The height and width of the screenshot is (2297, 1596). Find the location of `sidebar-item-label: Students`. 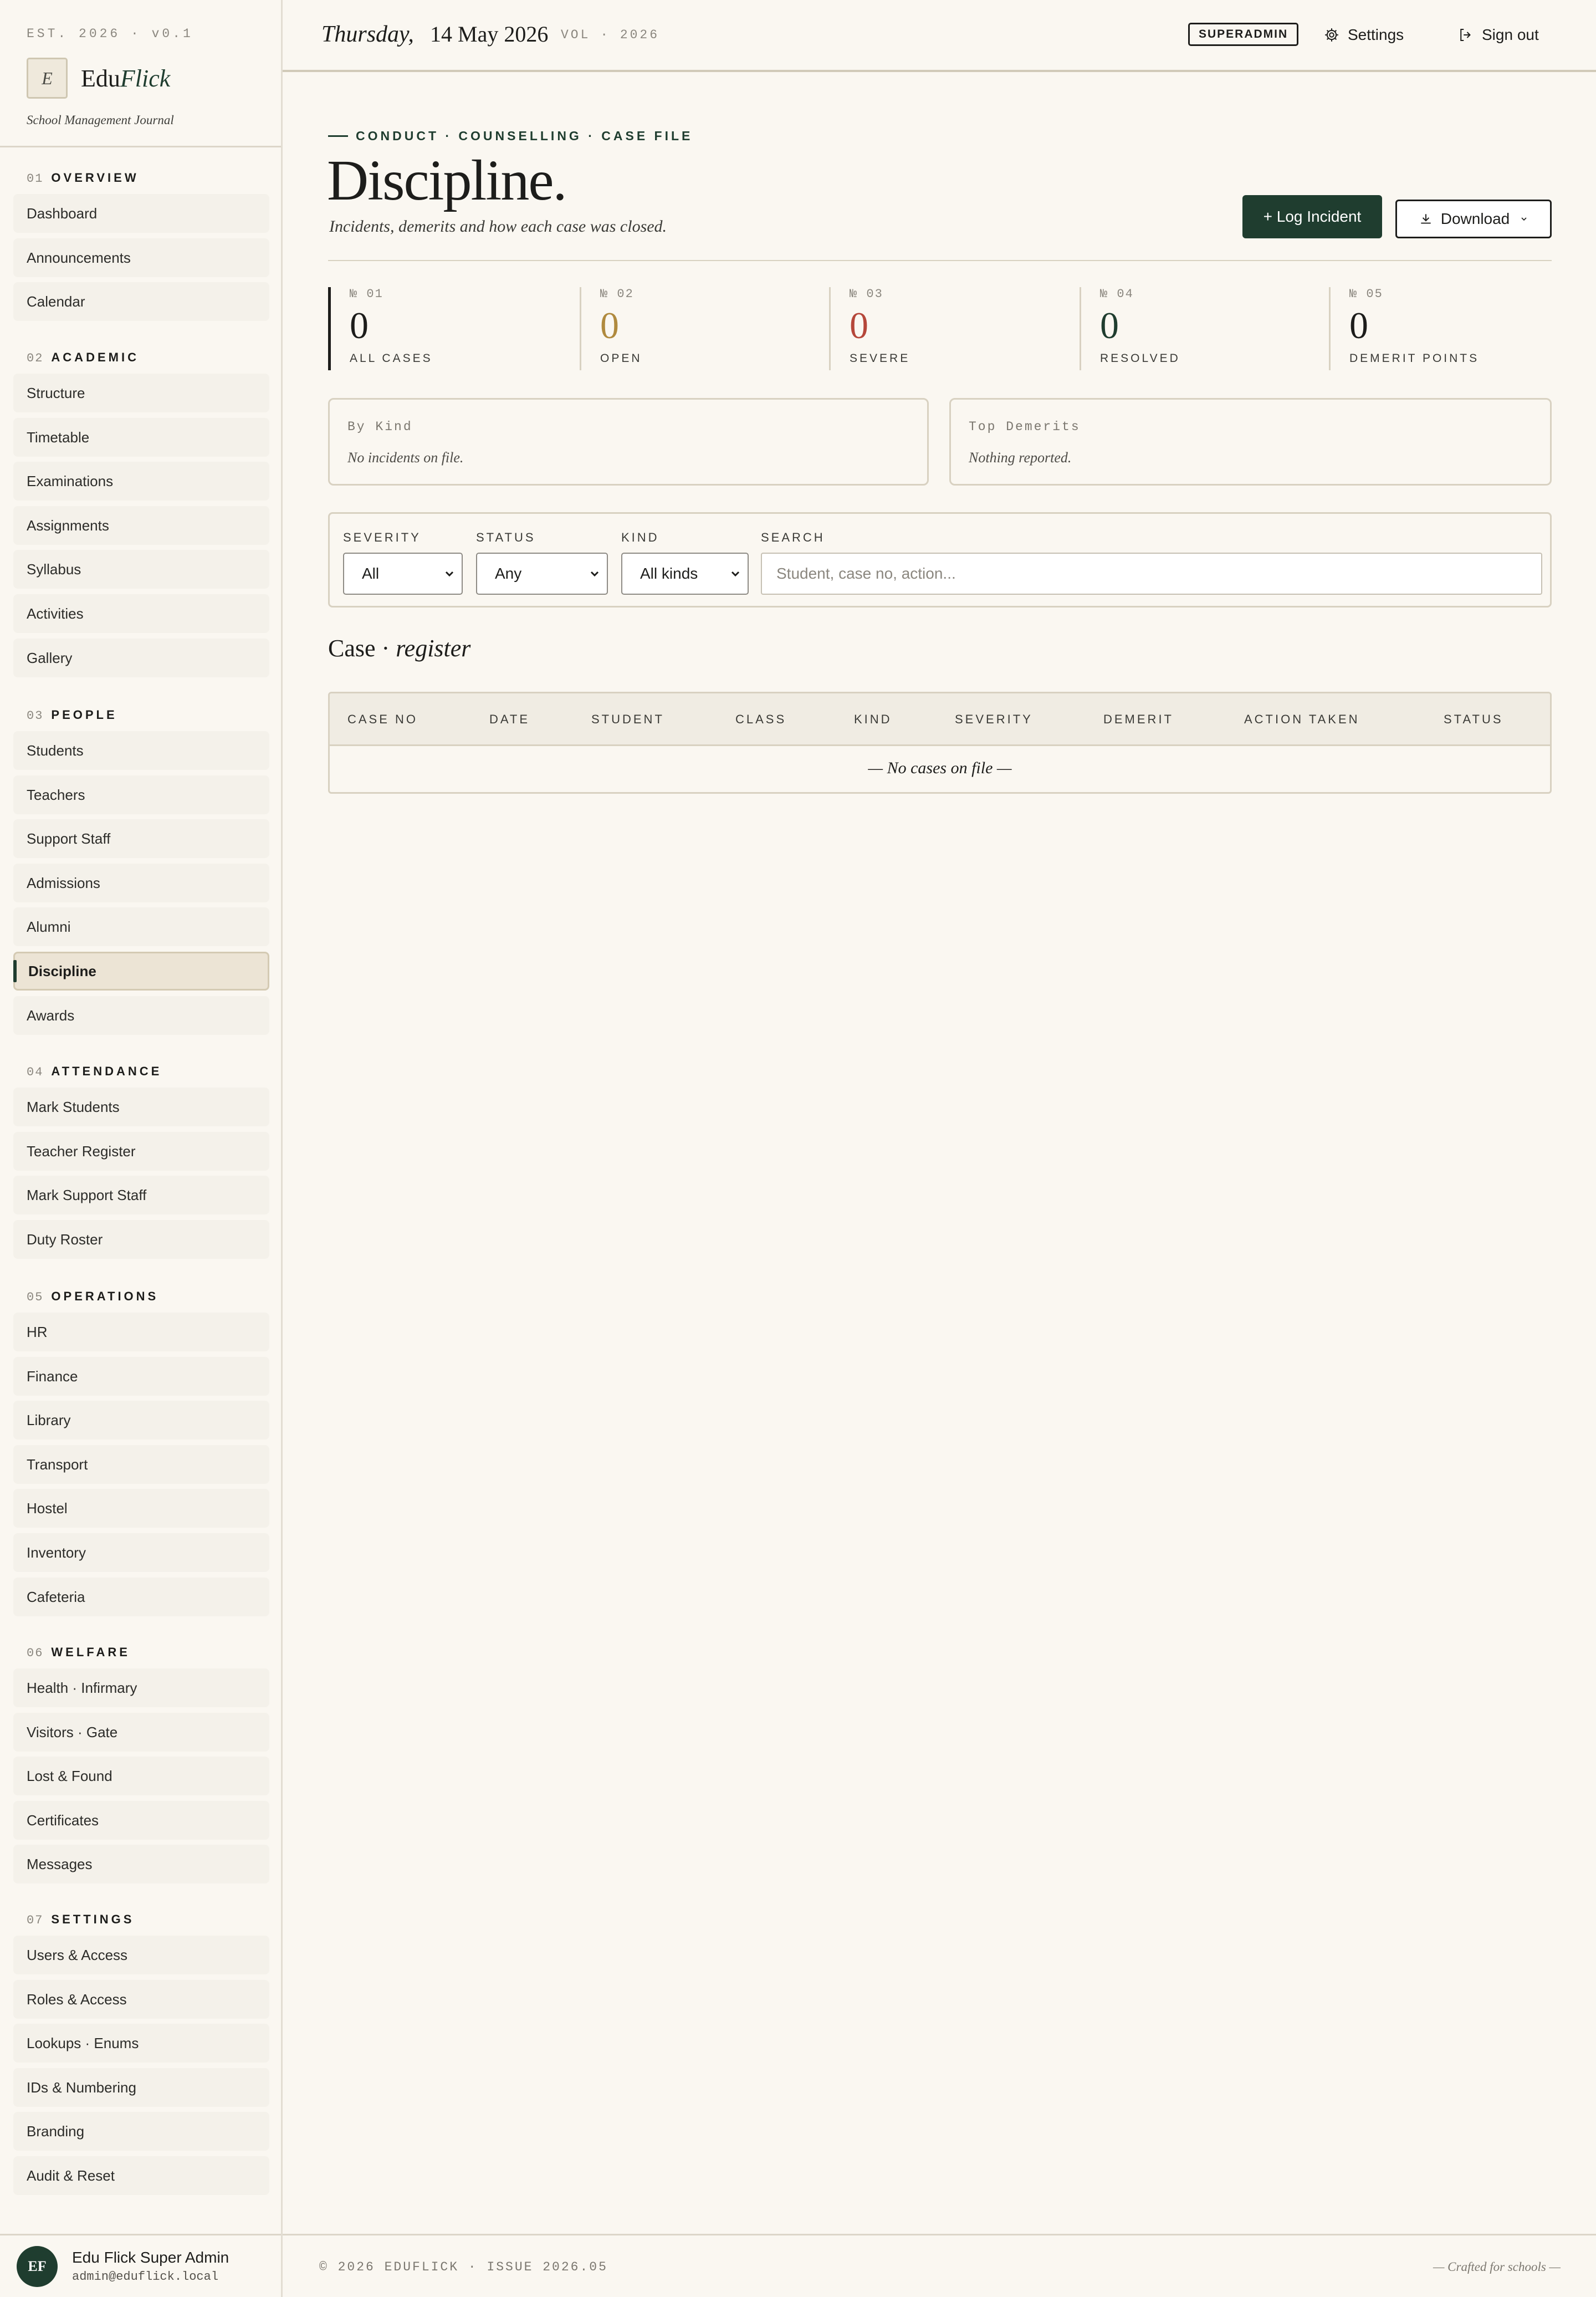

sidebar-item-label: Students is located at coordinates (55, 751).